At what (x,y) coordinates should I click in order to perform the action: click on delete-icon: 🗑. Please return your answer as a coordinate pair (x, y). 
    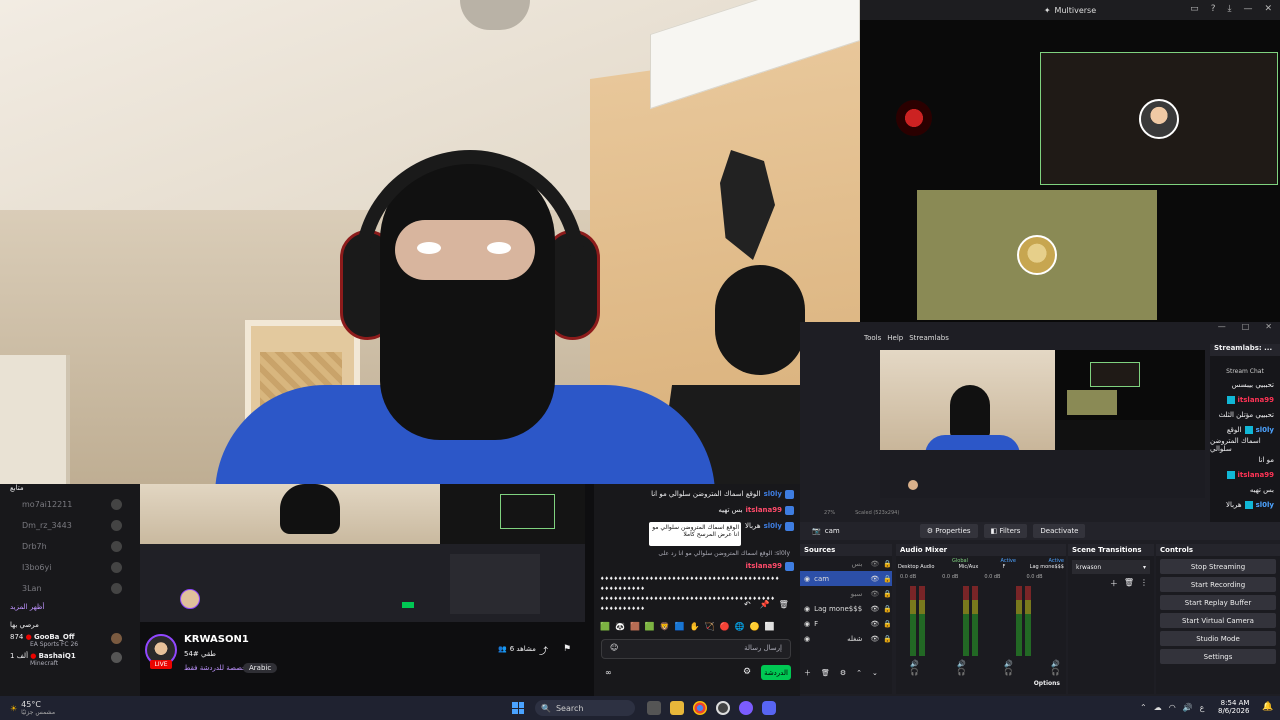
    Looking at the image, I should click on (784, 604).